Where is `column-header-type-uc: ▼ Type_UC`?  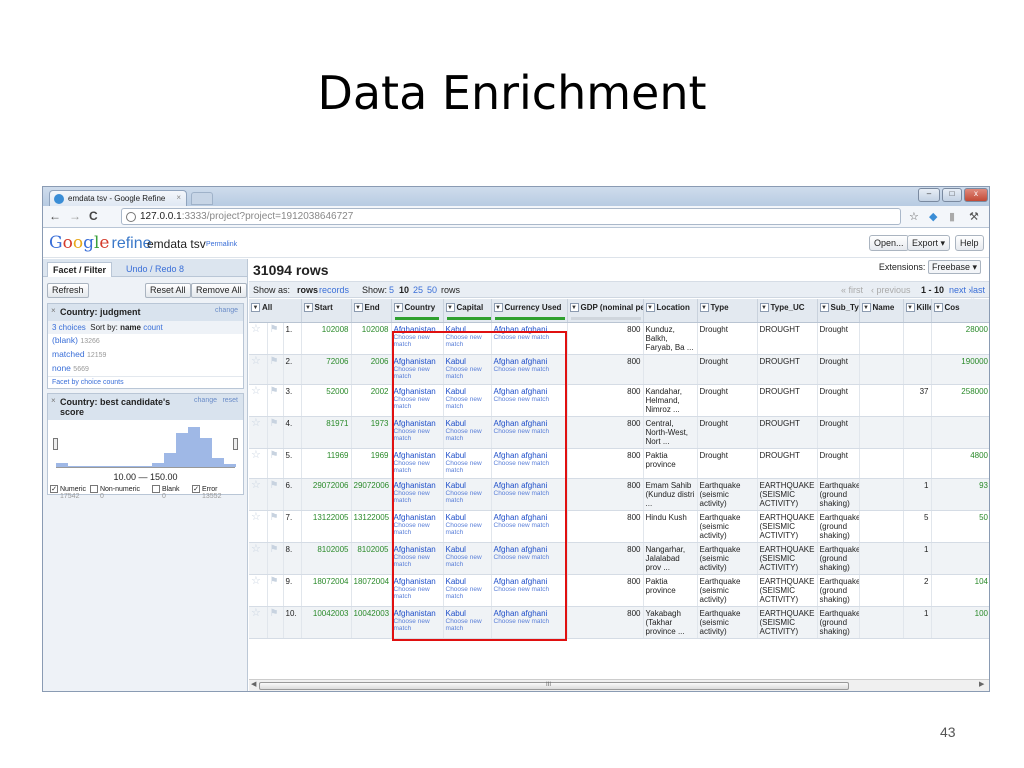 column-header-type-uc: ▼ Type_UC is located at coordinates (787, 311).